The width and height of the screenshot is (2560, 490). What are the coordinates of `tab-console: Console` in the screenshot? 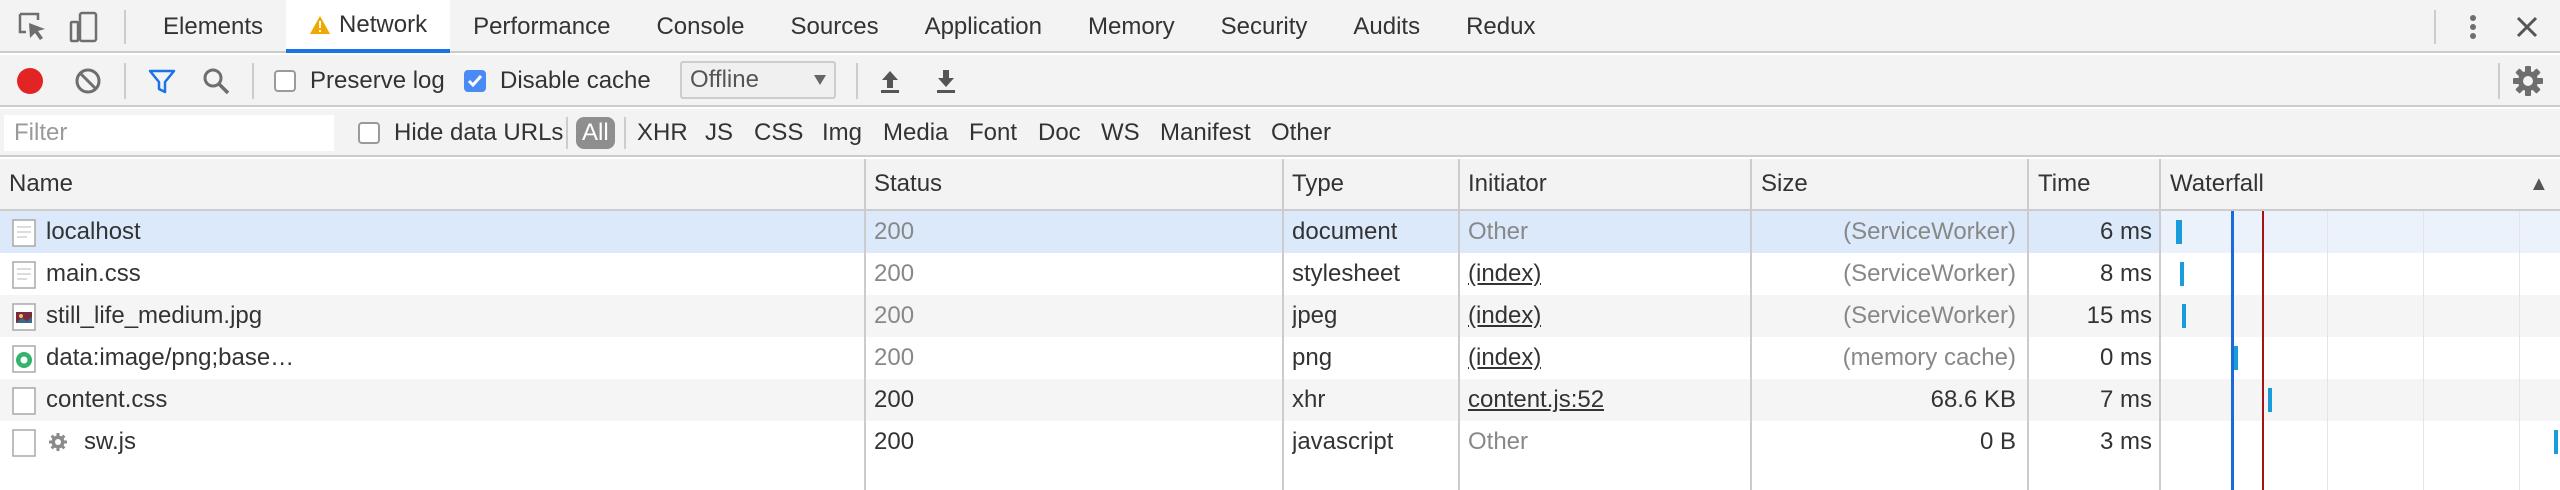 It's located at (700, 26).